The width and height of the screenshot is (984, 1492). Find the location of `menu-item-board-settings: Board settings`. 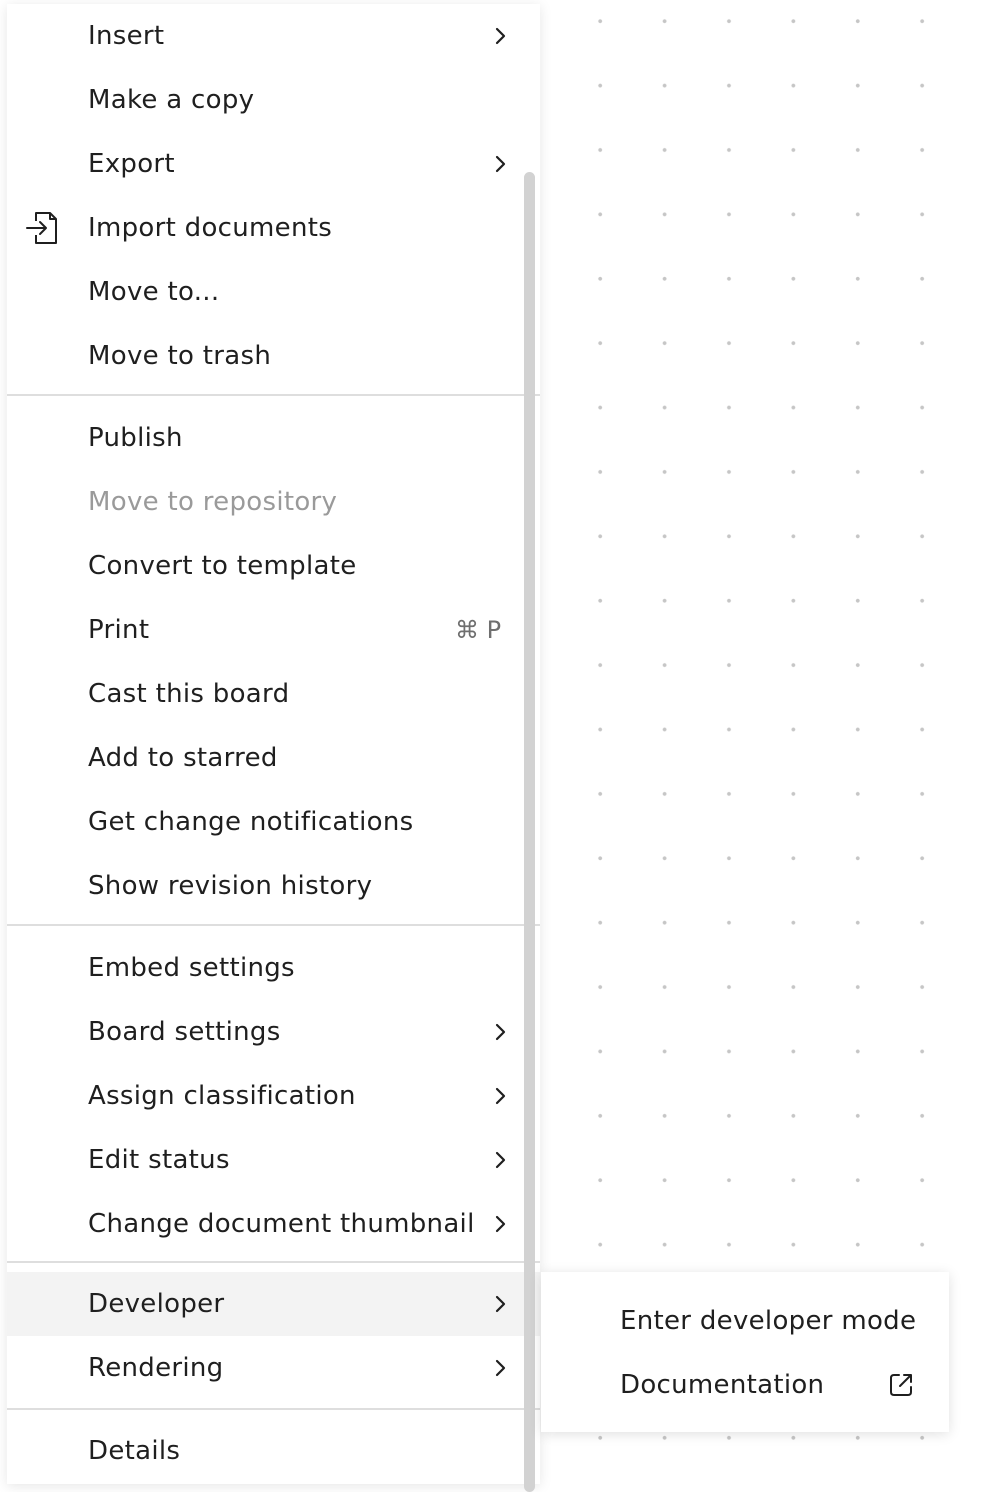

menu-item-board-settings: Board settings is located at coordinates (273, 1032).